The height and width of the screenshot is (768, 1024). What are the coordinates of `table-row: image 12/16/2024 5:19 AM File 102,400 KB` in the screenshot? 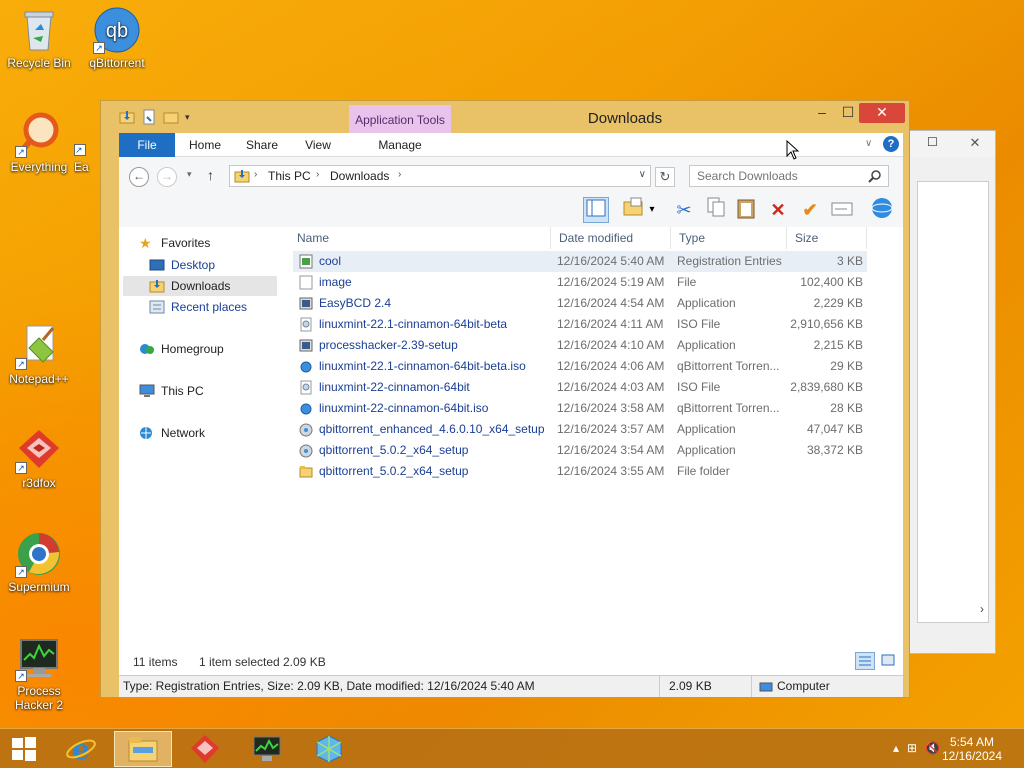 It's located at (580, 282).